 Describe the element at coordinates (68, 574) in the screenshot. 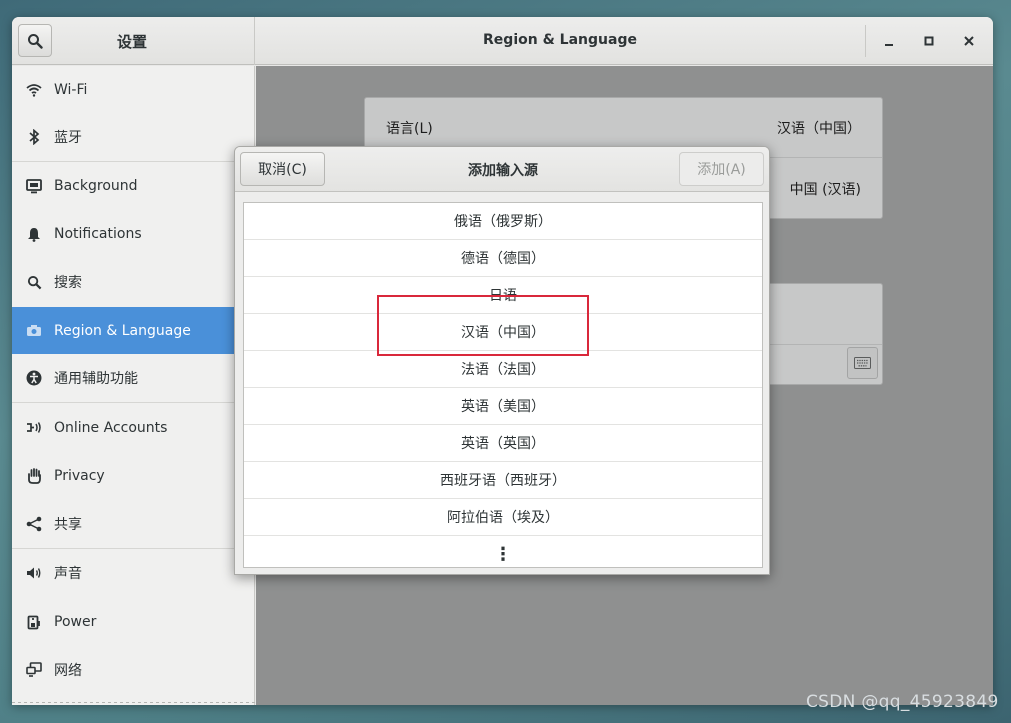

I see `sidebar-item-label: 声音` at that location.